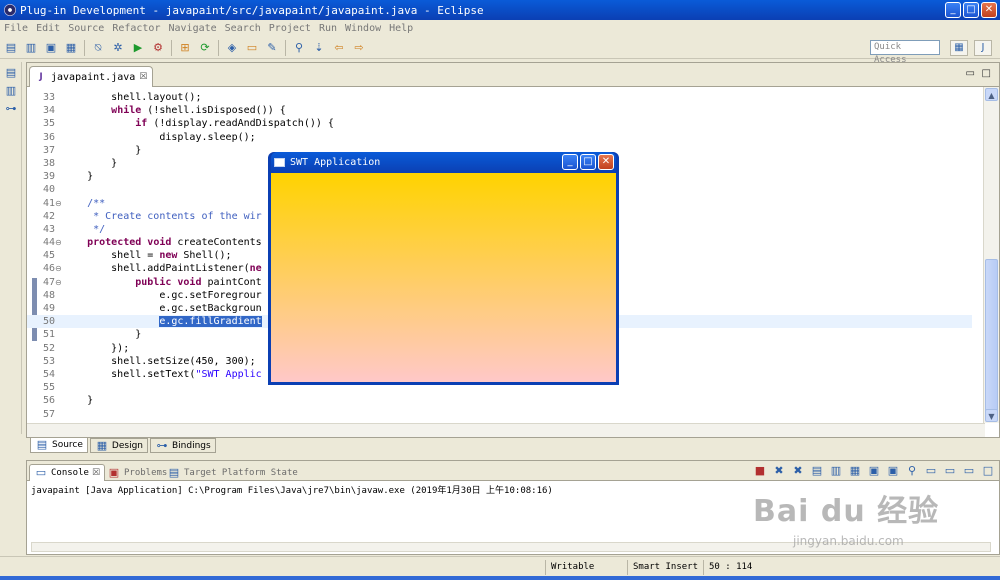 The width and height of the screenshot is (1000, 580). What do you see at coordinates (499, 97) in the screenshot?
I see `code-line: 33 shell.layout();` at bounding box center [499, 97].